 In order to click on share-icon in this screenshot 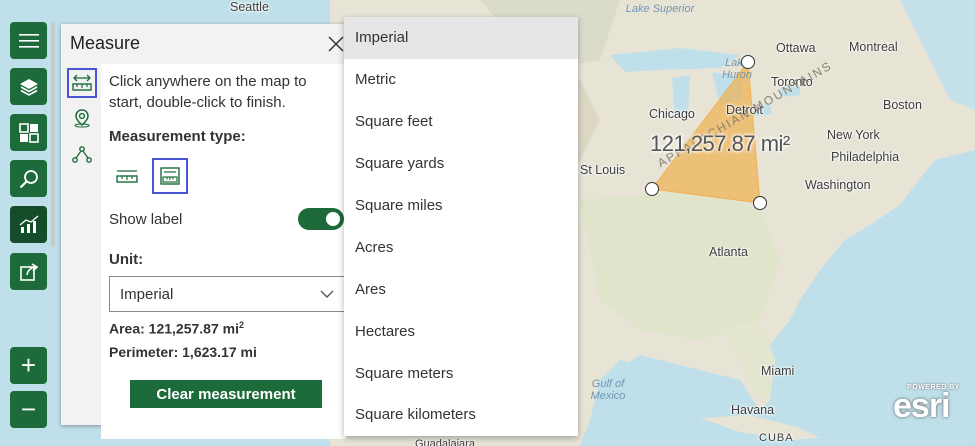, I will do `click(28, 271)`.